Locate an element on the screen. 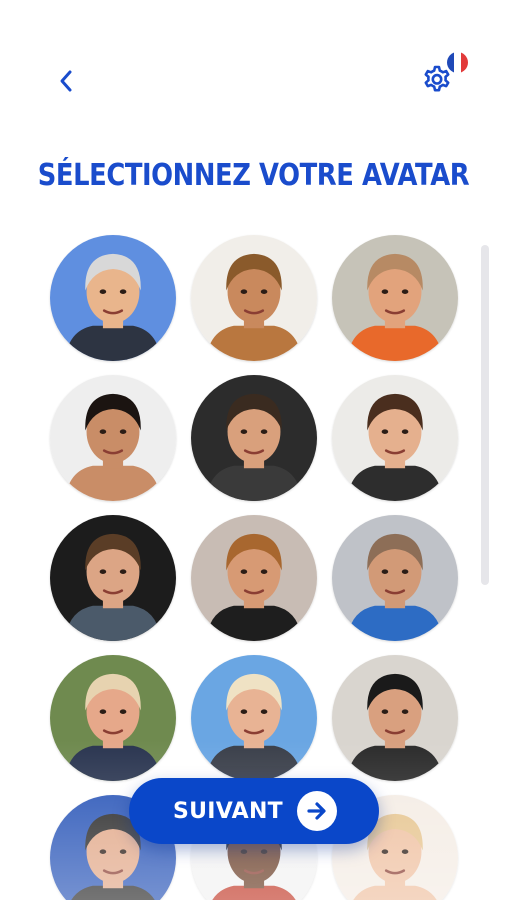  scrollbar is located at coordinates (485, 415).